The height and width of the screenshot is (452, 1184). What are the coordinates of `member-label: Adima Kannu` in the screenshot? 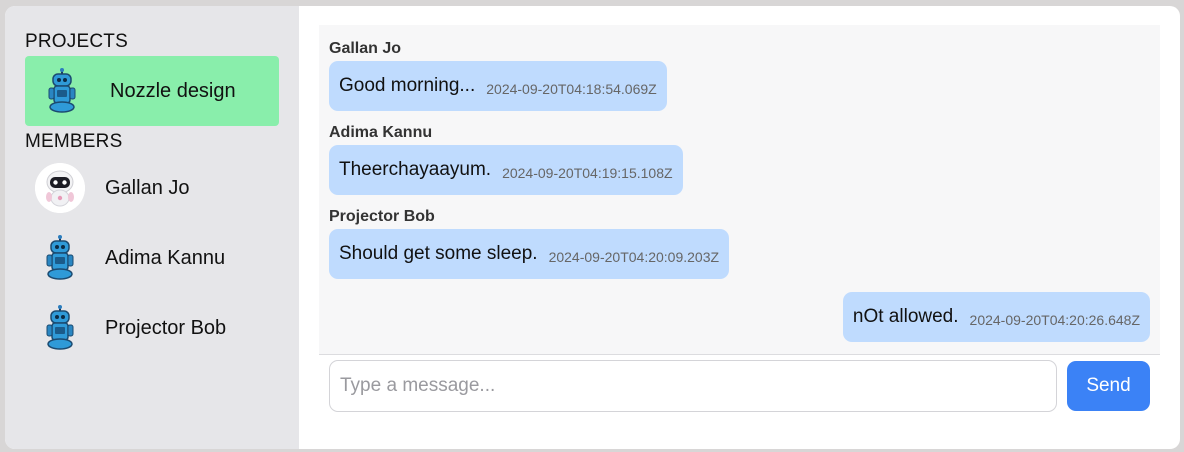 It's located at (165, 257).